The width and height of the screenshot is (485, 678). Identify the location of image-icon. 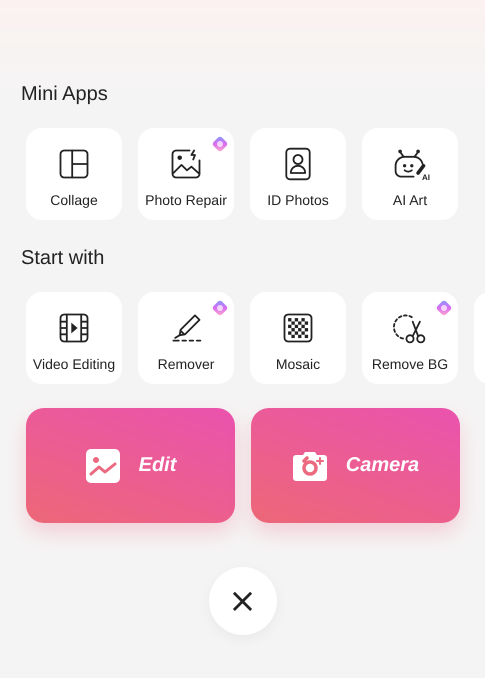
(102, 466).